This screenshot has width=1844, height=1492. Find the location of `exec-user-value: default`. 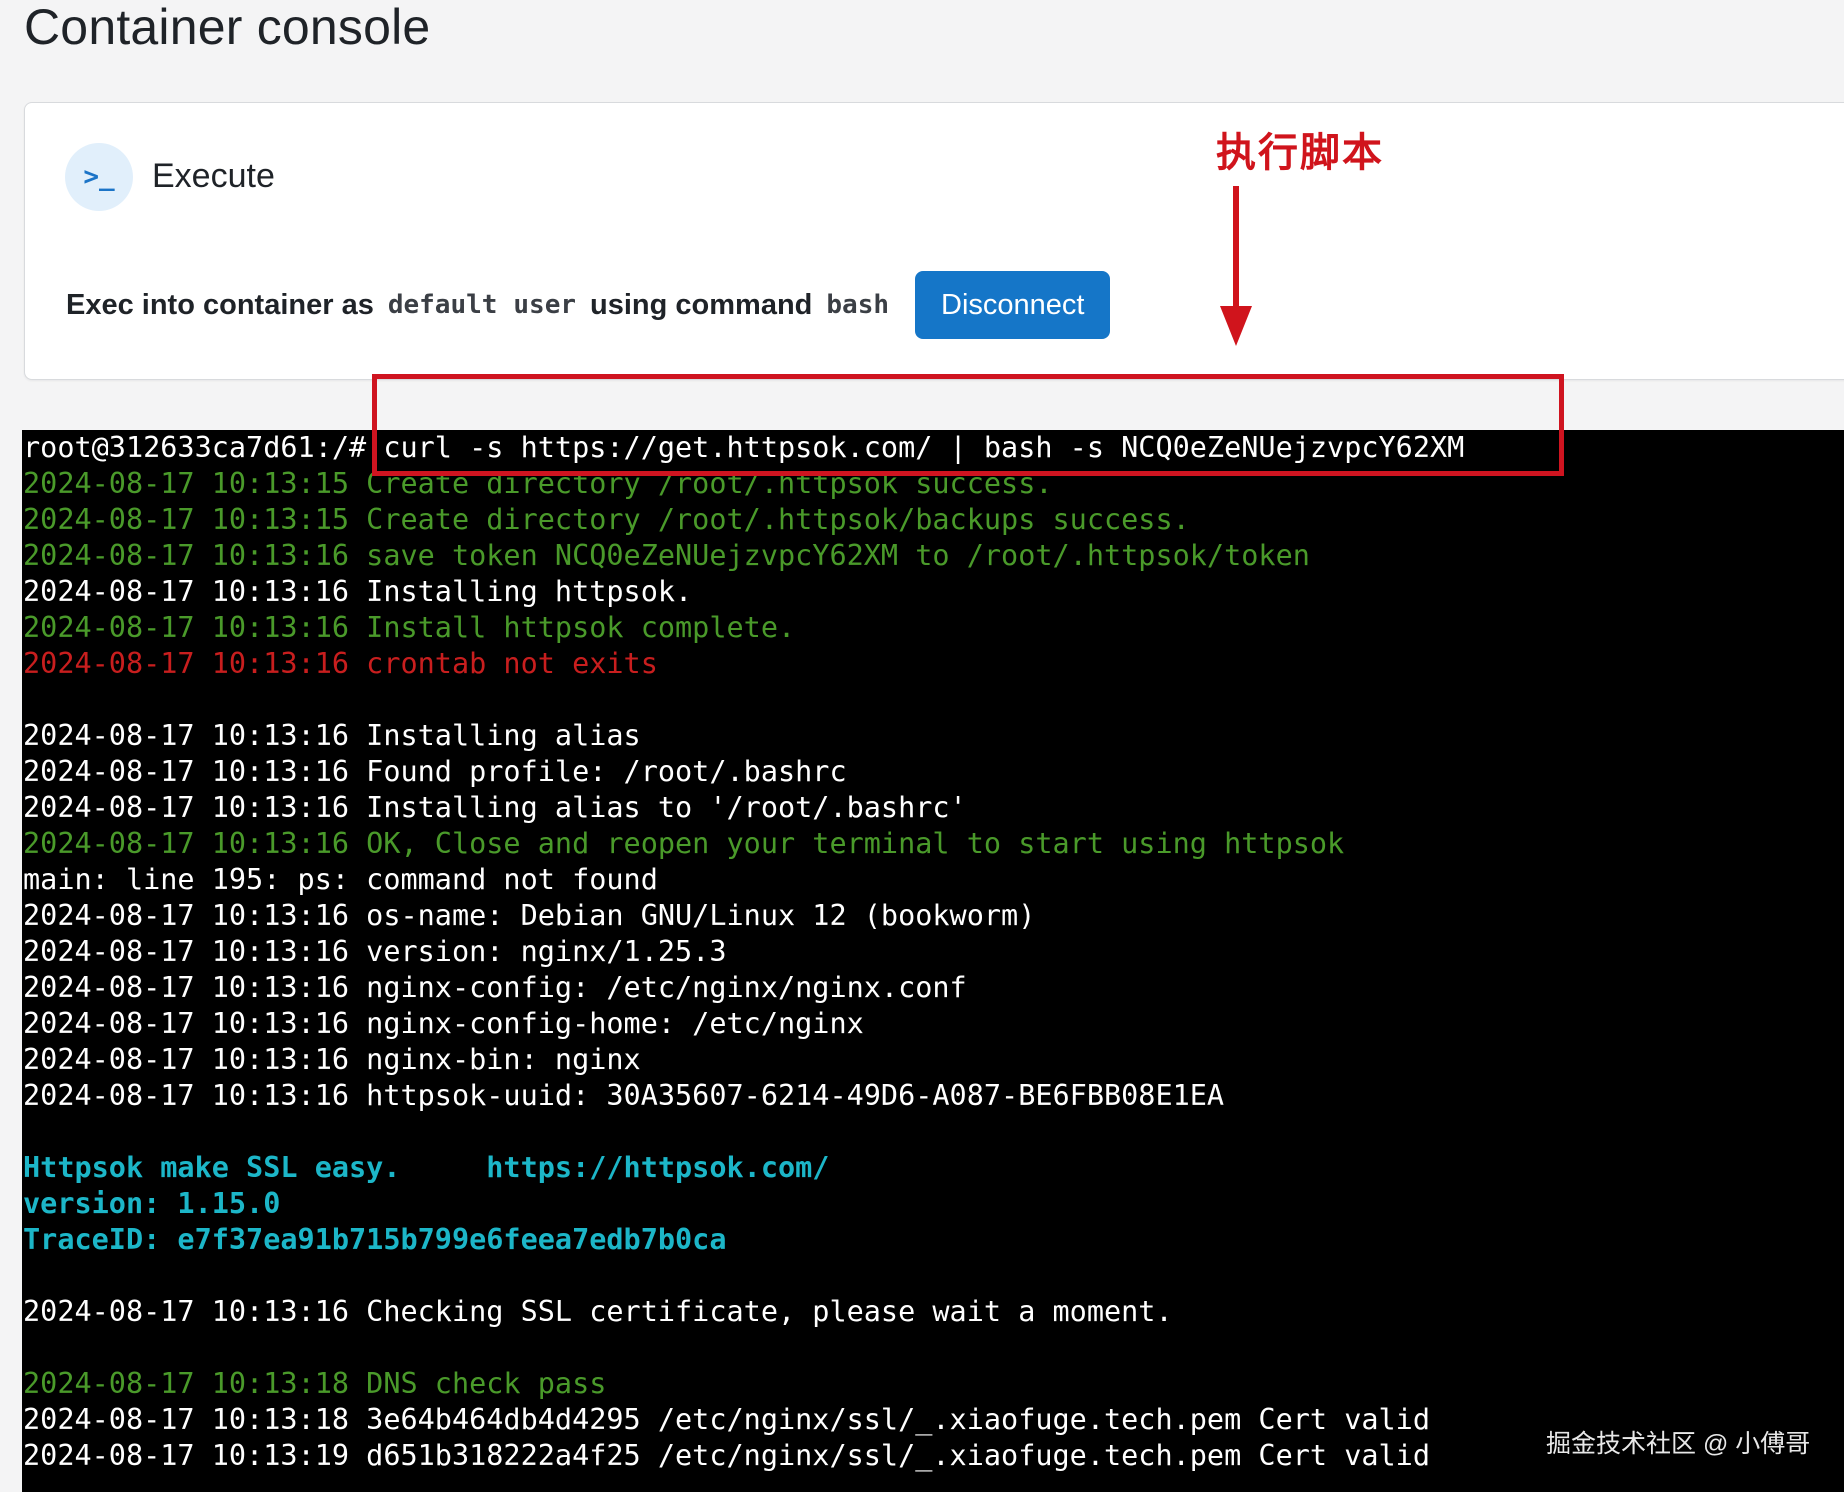

exec-user-value: default is located at coordinates (443, 305).